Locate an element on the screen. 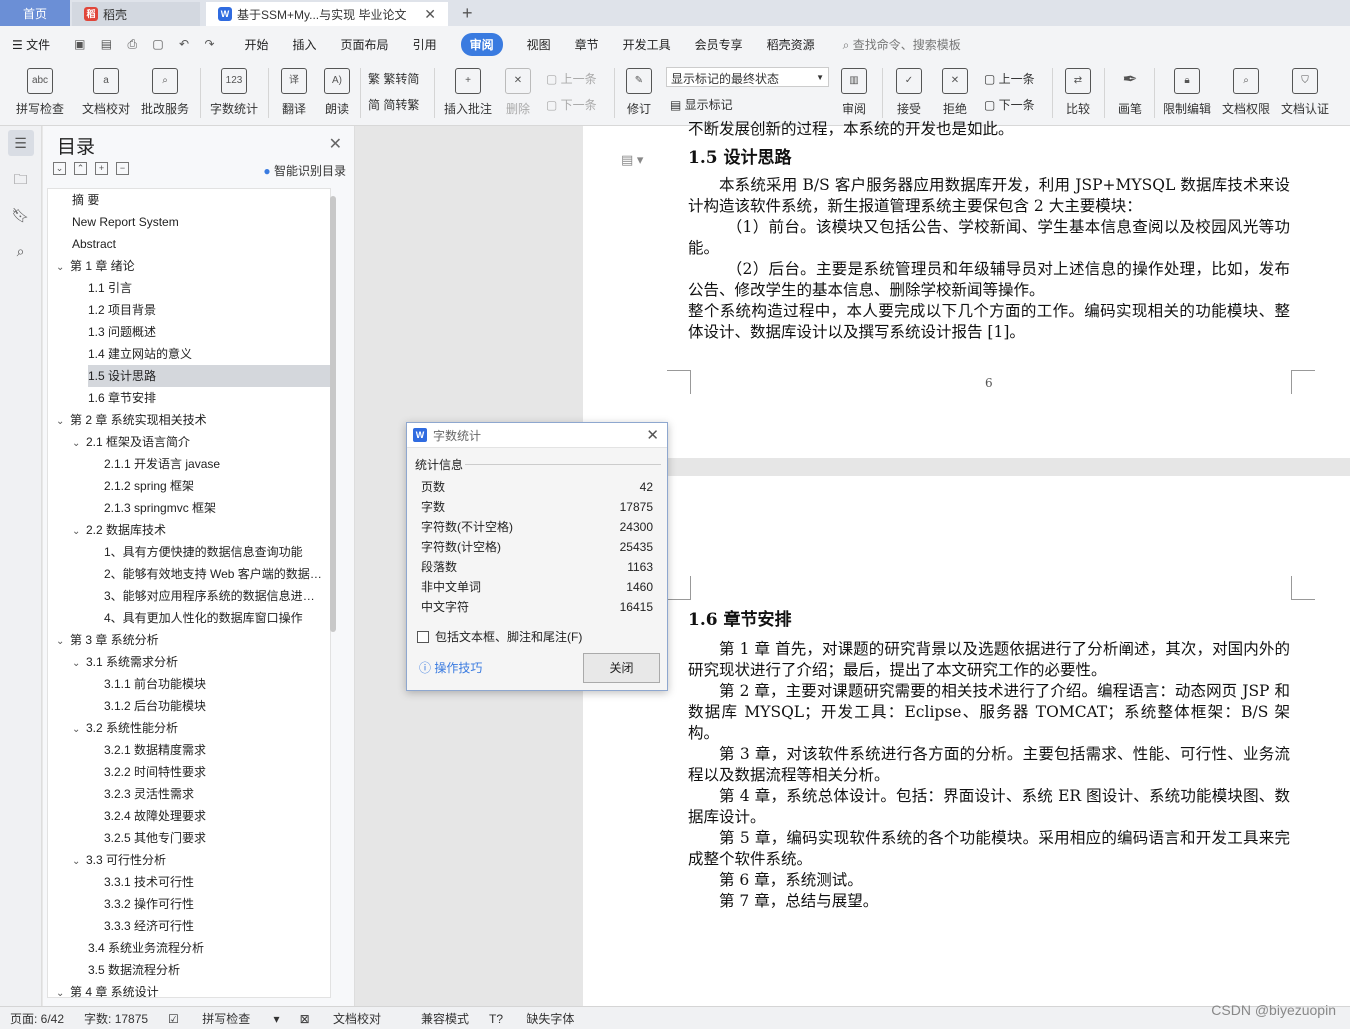  toc-item: 2.1.1 开发语言 javase is located at coordinates (214, 464).